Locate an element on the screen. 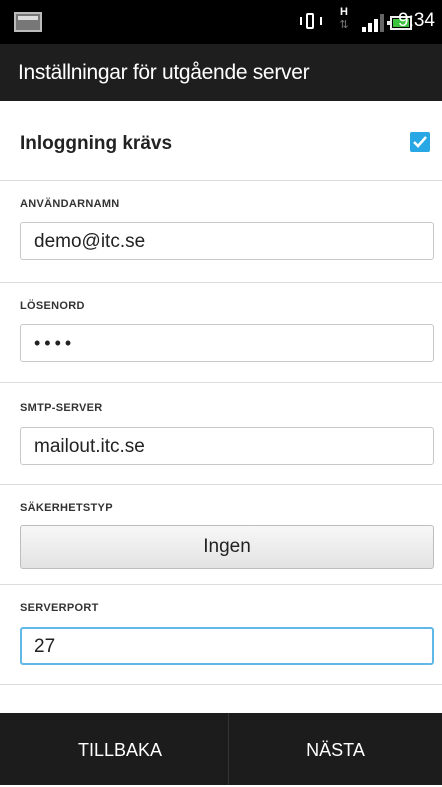  password-field: •••• is located at coordinates (227, 343).